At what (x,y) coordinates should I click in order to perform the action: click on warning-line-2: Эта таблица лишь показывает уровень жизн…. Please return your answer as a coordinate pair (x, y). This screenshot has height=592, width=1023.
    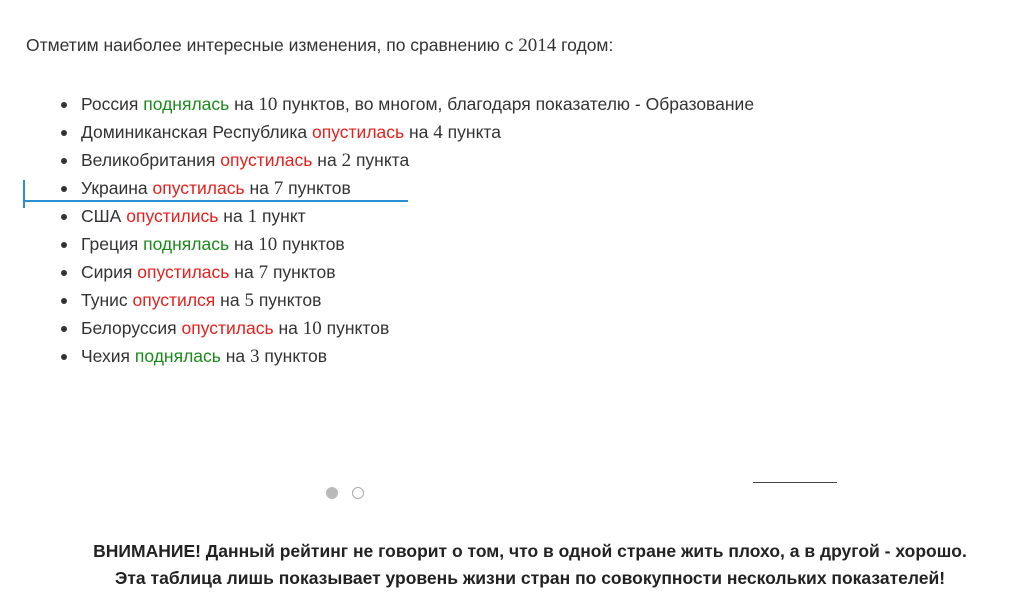
    Looking at the image, I should click on (530, 578).